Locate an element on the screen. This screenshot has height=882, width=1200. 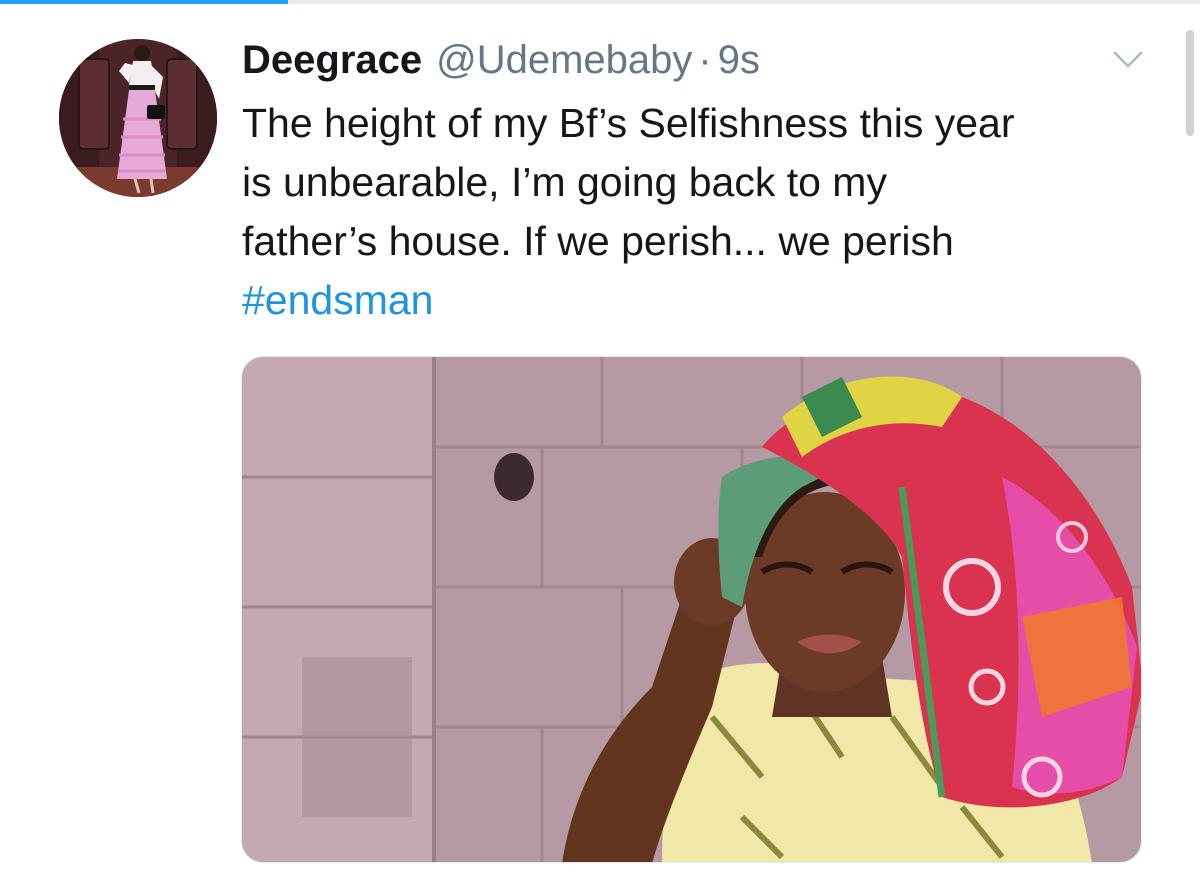
avatar-photo is located at coordinates (138, 118).